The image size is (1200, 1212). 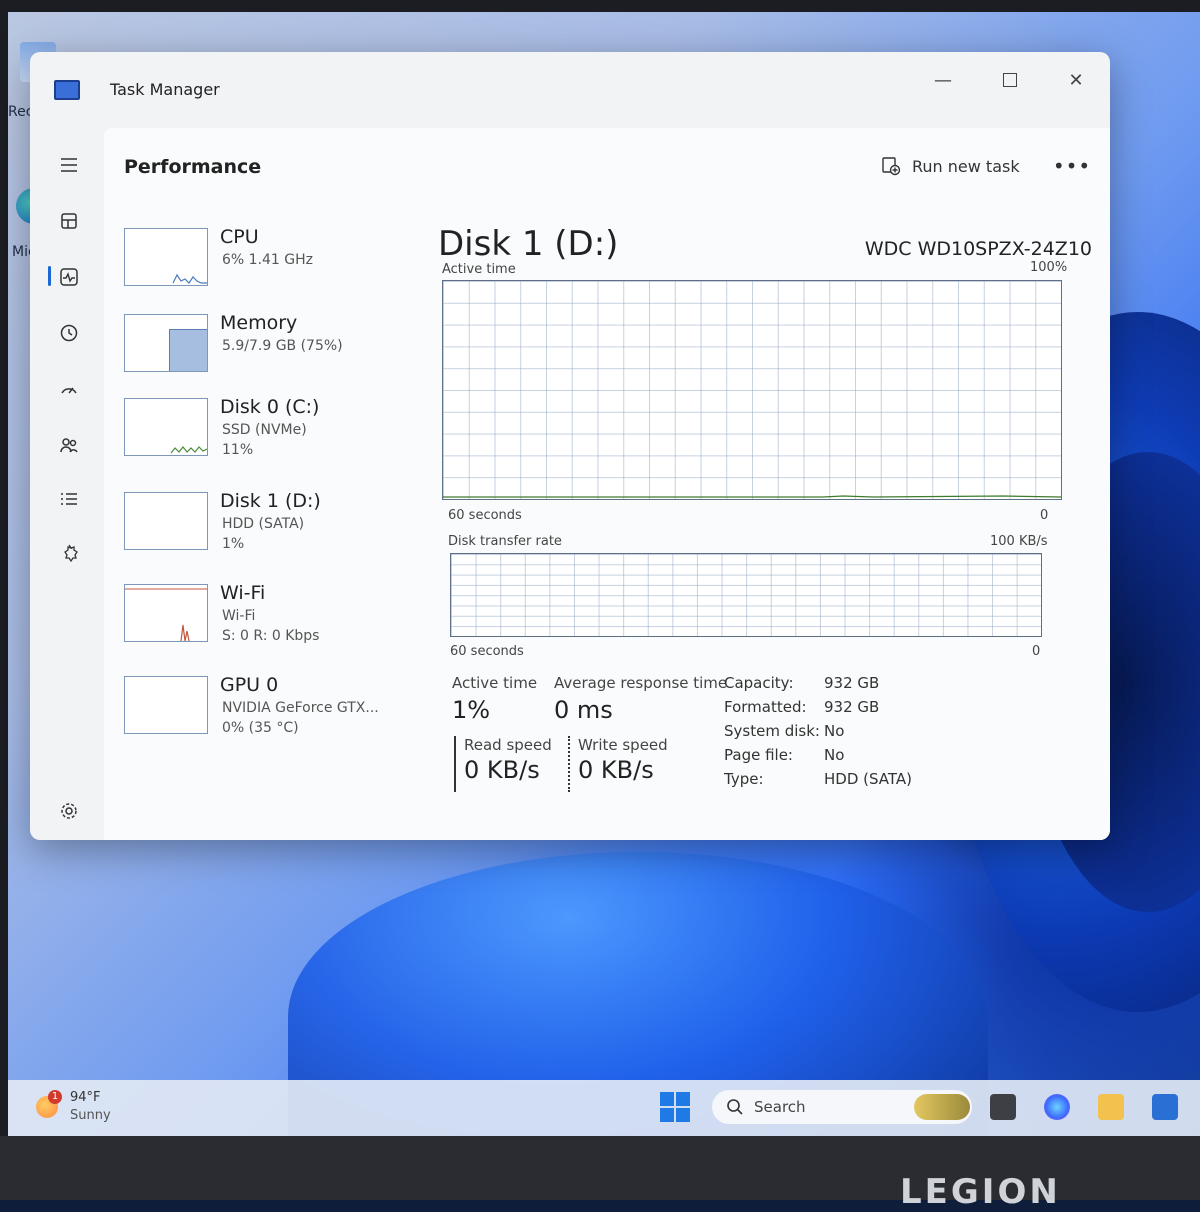 I want to click on nav-users, so click(x=69, y=445).